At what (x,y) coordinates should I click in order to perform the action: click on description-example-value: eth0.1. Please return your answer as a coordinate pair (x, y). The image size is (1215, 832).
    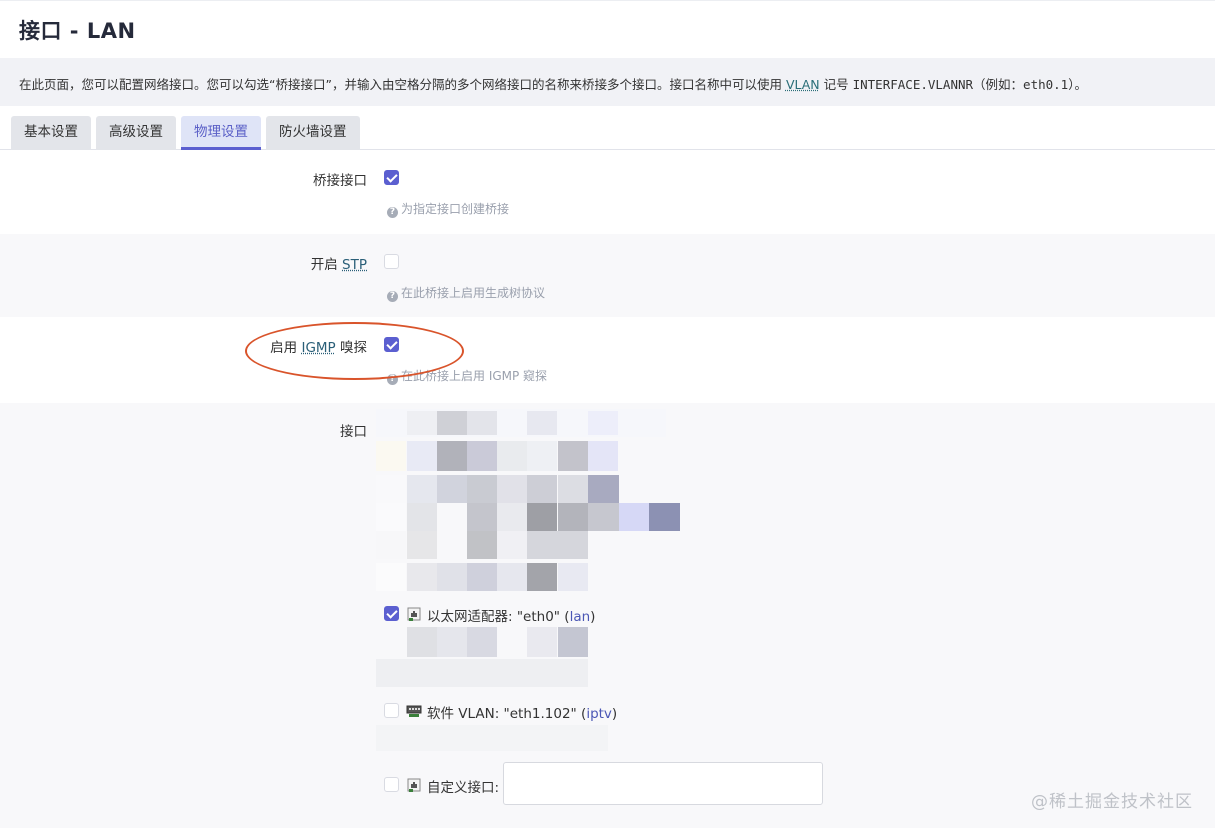
    Looking at the image, I should click on (1046, 84).